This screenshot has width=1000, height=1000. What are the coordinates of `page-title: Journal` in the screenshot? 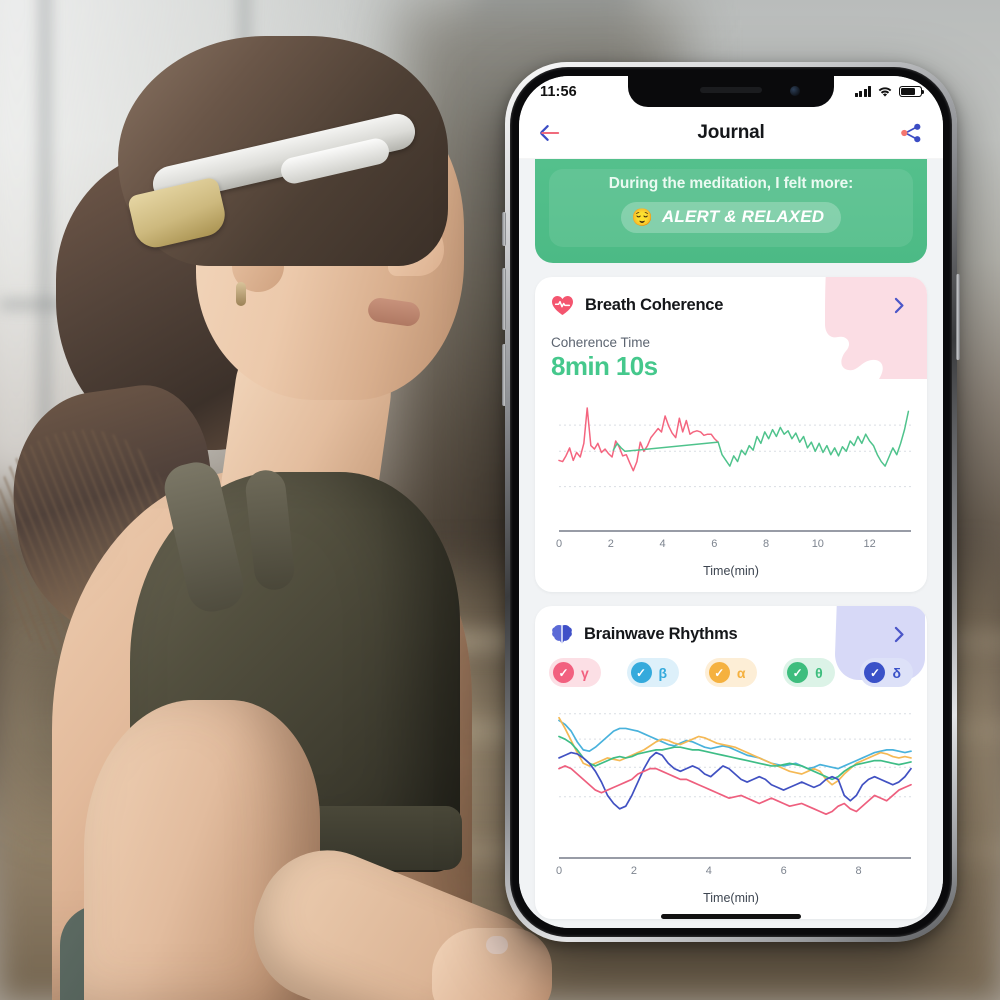 It's located at (731, 132).